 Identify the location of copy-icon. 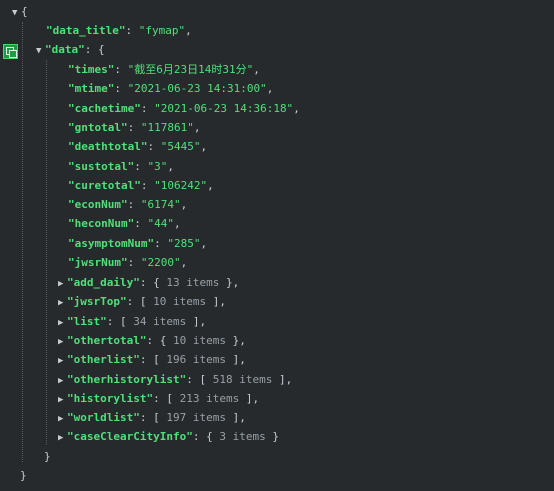
(10, 51).